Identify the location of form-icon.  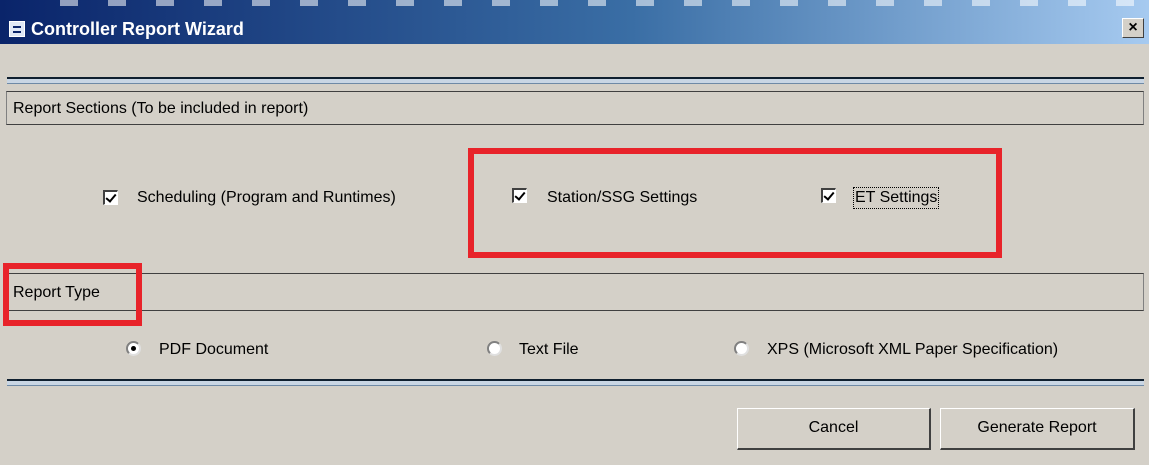
(17, 29).